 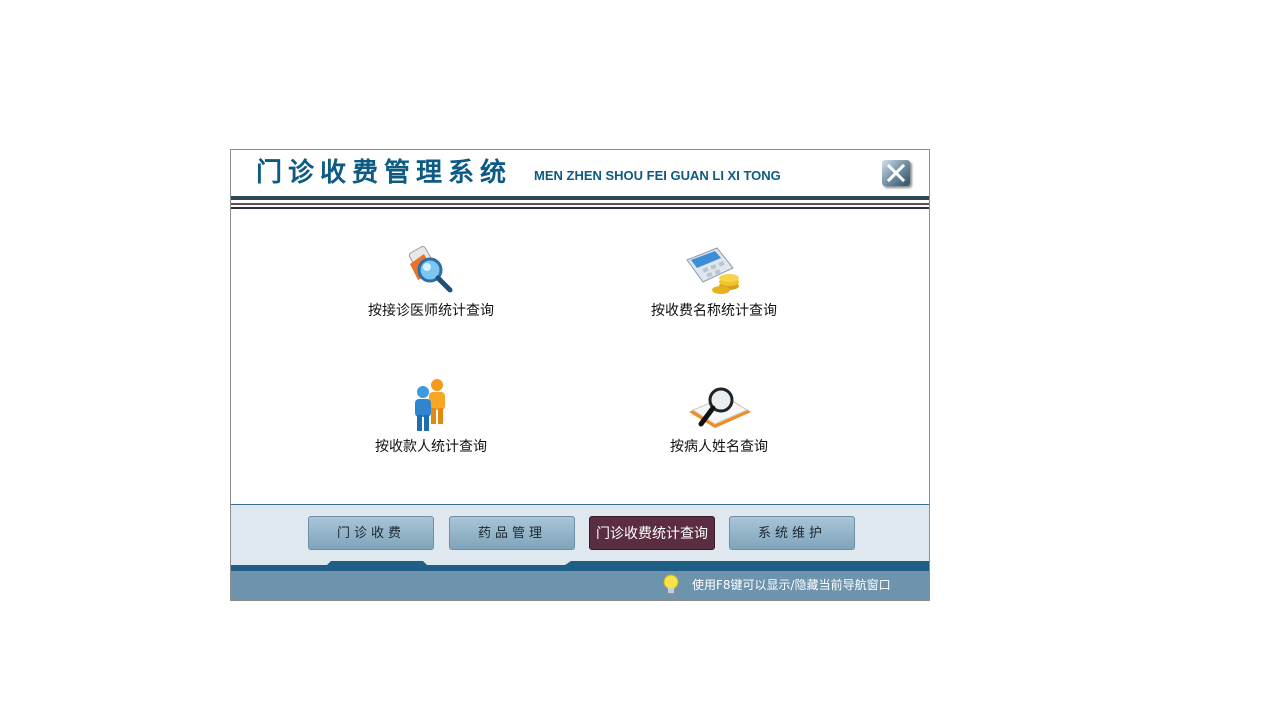 I want to click on nav-tab-strip, so click(x=580, y=566).